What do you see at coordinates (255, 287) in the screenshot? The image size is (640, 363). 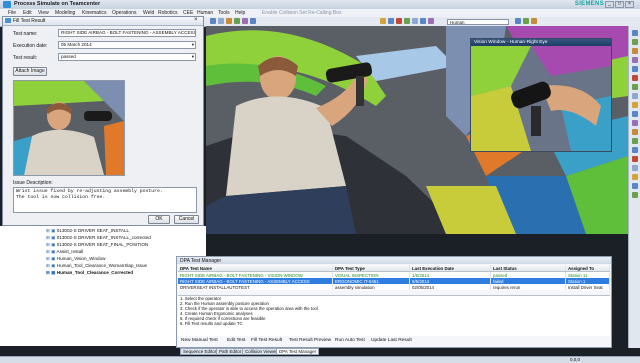 I see `table-cell: DRIVERSEAT INSTALLAUTOTEST` at bounding box center [255, 287].